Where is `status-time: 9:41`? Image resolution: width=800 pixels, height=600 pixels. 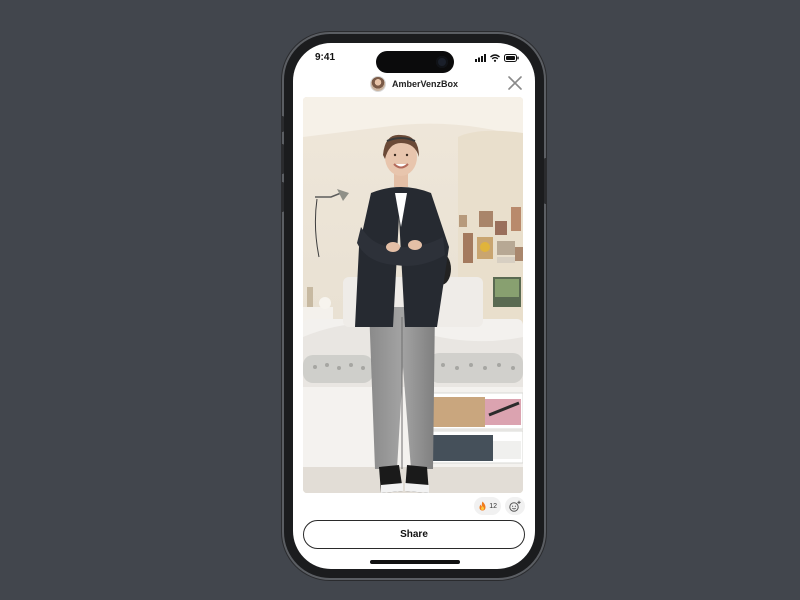 status-time: 9:41 is located at coordinates (325, 57).